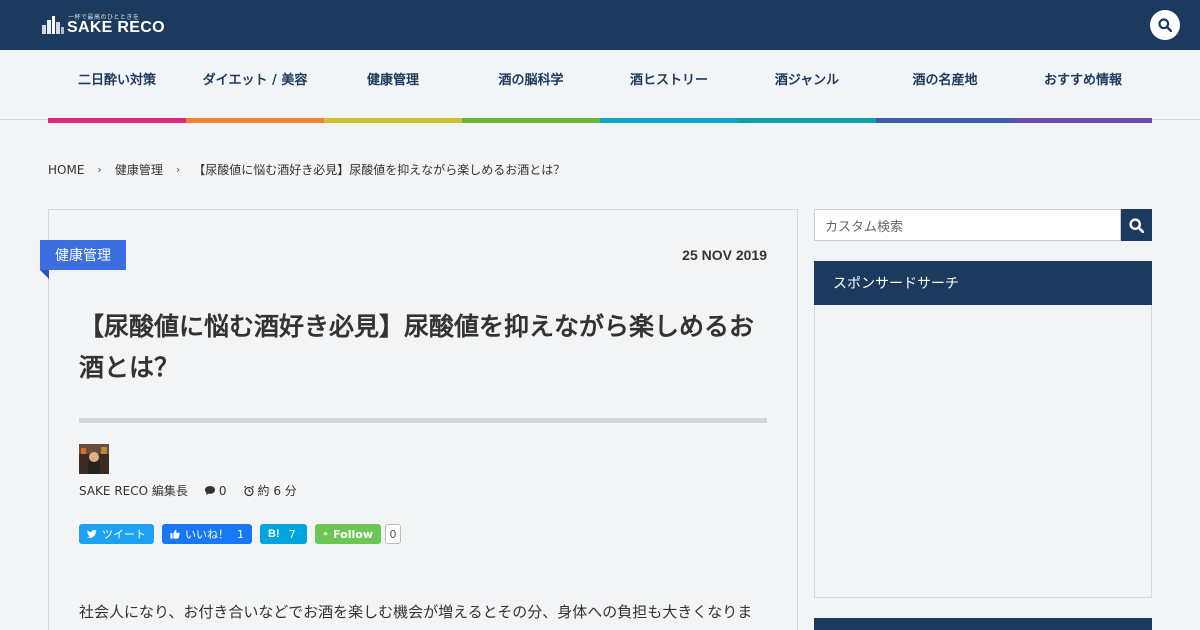 This screenshot has height=630, width=1200. What do you see at coordinates (255, 80) in the screenshot?
I see `nav-label: ダイエット / 美容` at bounding box center [255, 80].